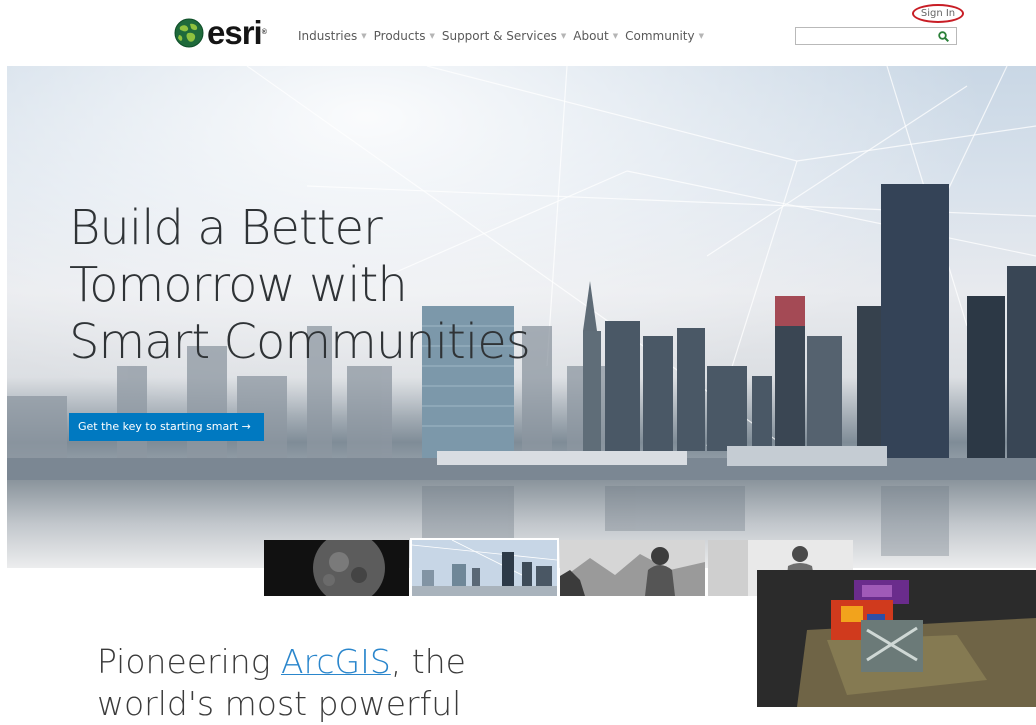 This screenshot has width=1036, height=725. I want to click on carousel-thumb-moon, so click(336, 568).